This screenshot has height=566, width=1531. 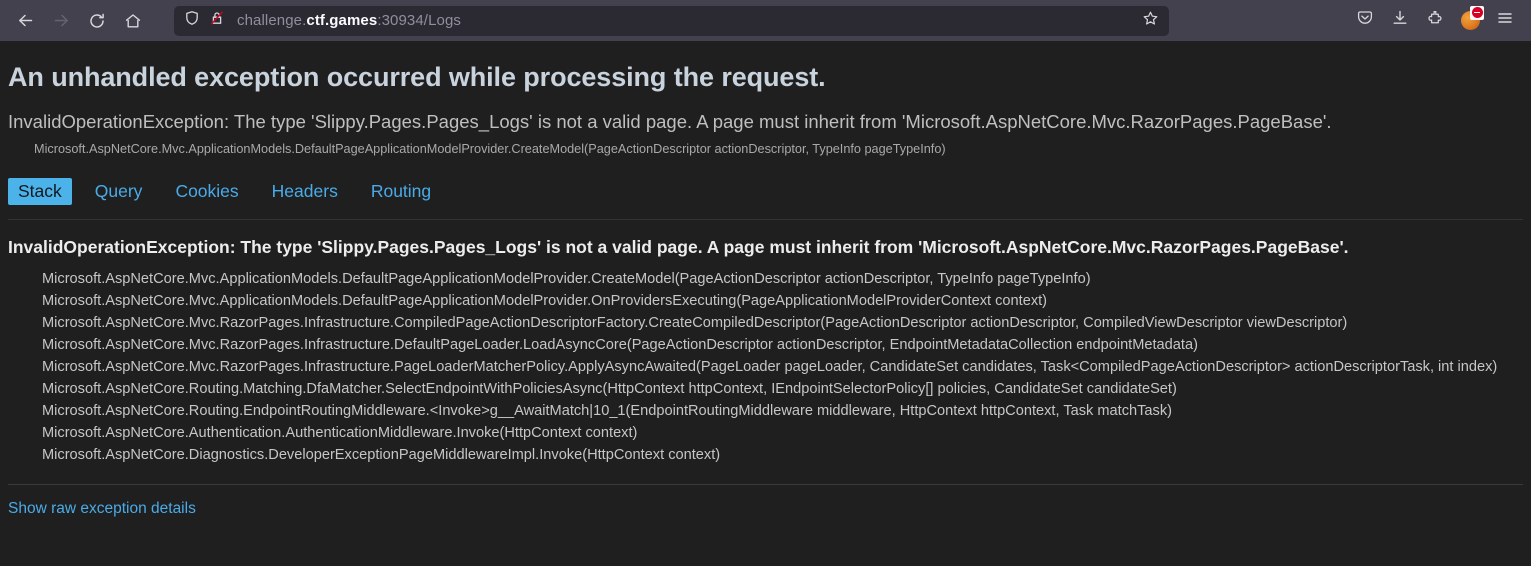 I want to click on toolbar-right-buttons, so click(x=1436, y=21).